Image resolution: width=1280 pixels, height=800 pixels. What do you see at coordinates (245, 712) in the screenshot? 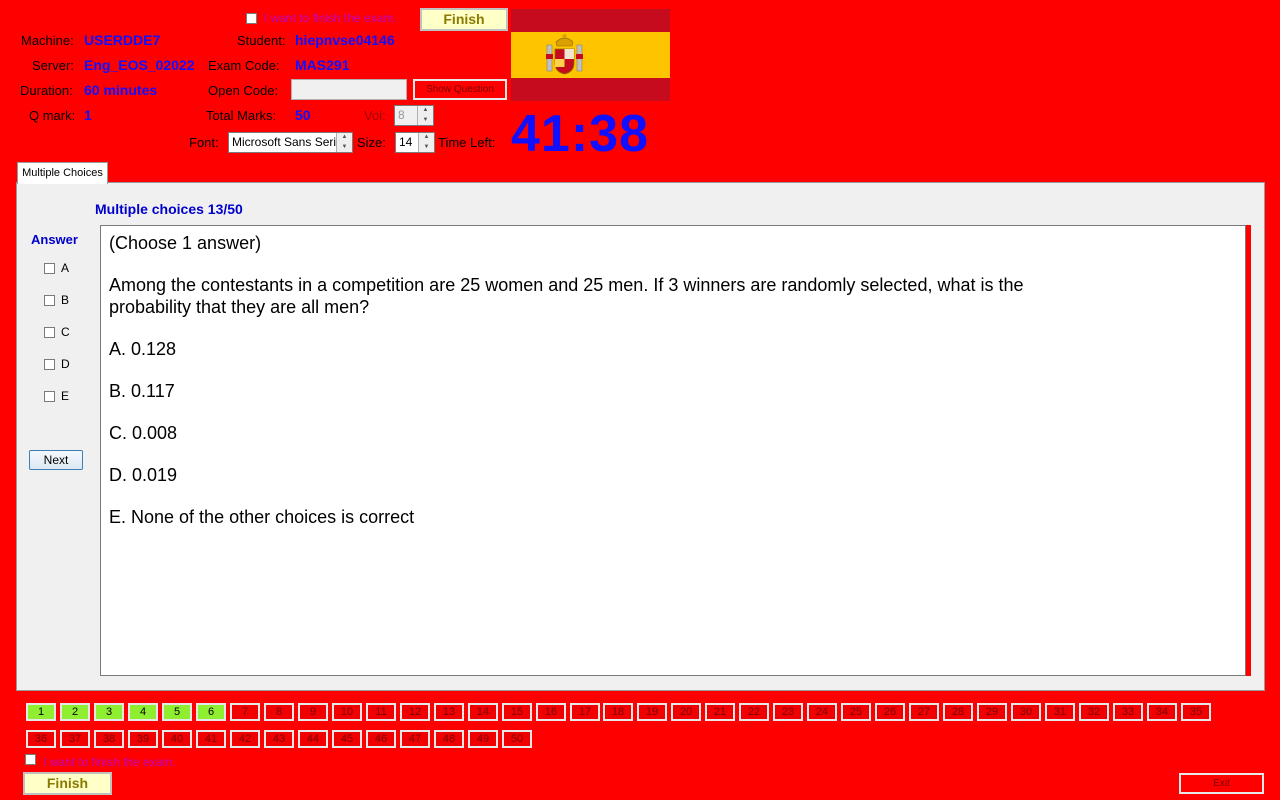
I see `question-nav-button-7: 7` at bounding box center [245, 712].